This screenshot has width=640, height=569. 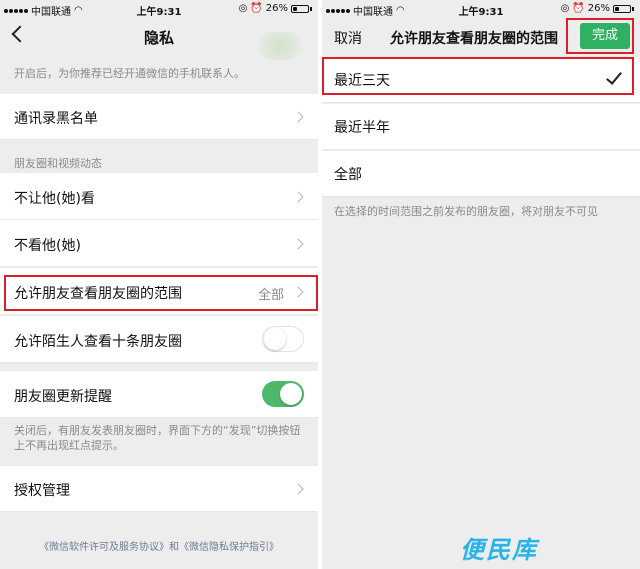 What do you see at coordinates (159, 117) in the screenshot?
I see `blacklist-row: 通讯录黑名单` at bounding box center [159, 117].